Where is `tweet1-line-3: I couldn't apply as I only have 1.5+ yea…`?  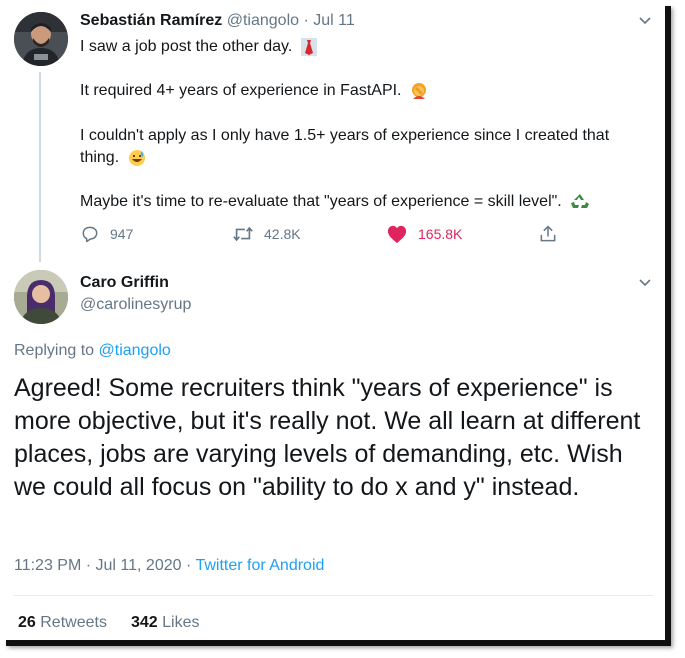
tweet1-line-3: I couldn't apply as I only have 1.5+ yea… is located at coordinates (345, 146).